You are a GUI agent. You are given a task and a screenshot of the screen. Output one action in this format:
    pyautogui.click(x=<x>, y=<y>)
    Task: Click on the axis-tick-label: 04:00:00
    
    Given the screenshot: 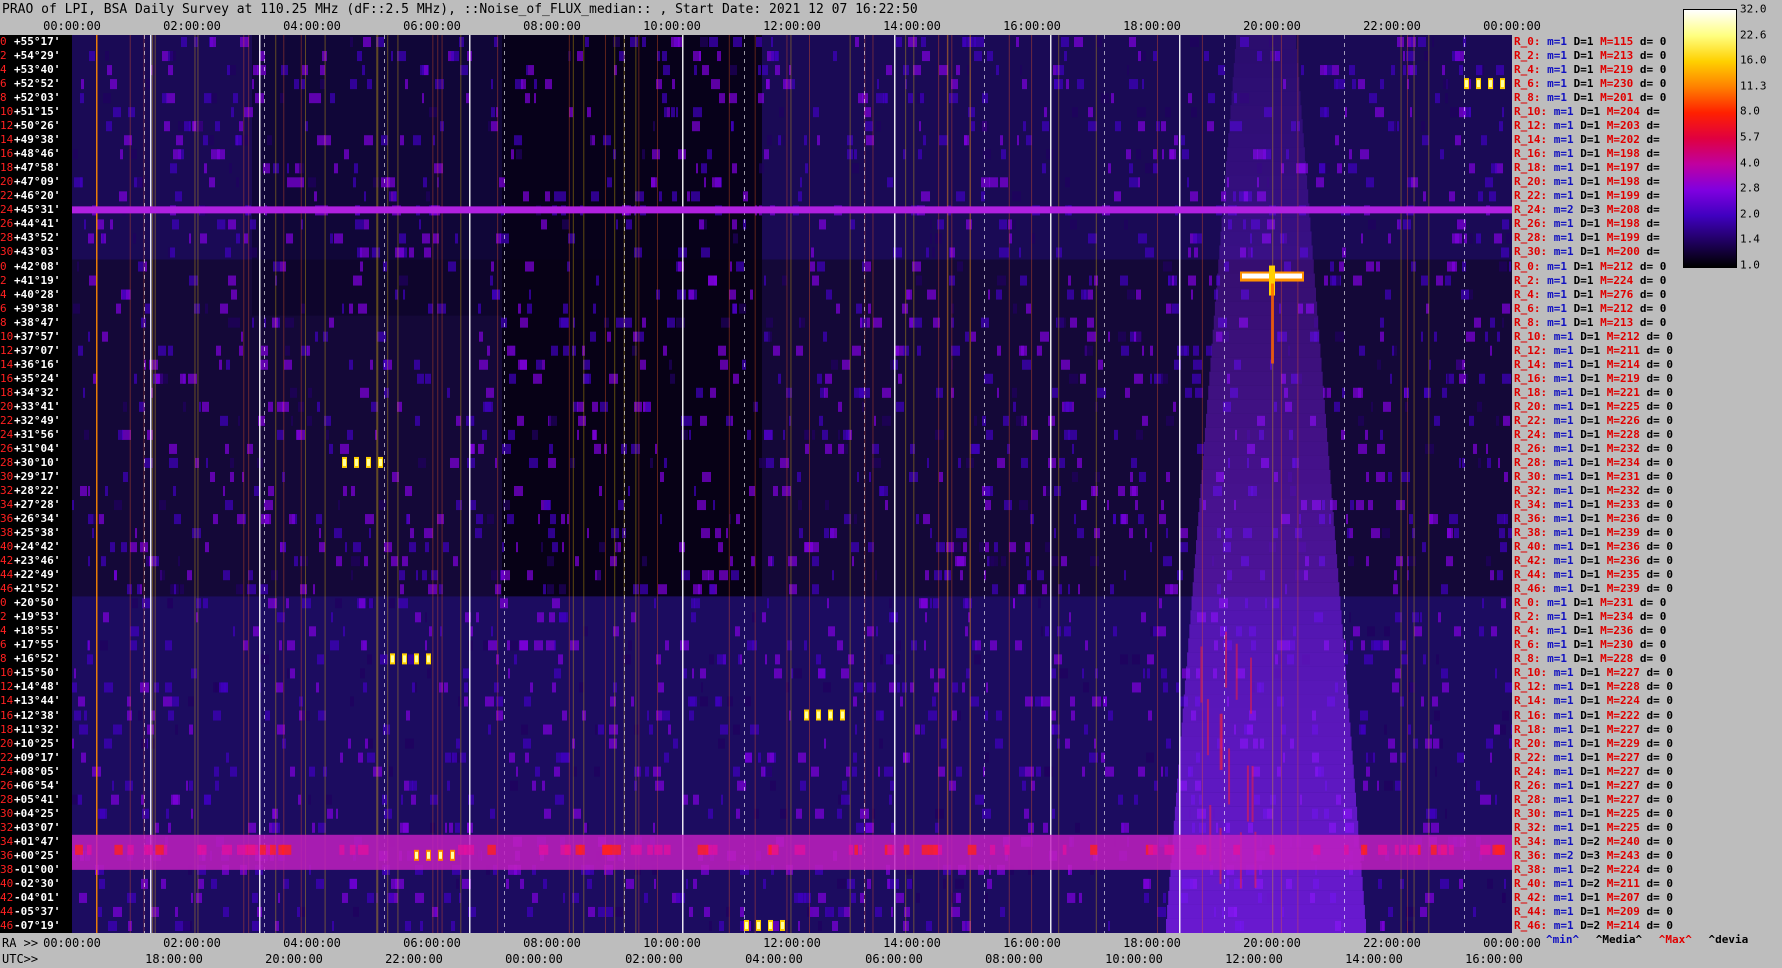 What is the action you would take?
    pyautogui.click(x=774, y=959)
    